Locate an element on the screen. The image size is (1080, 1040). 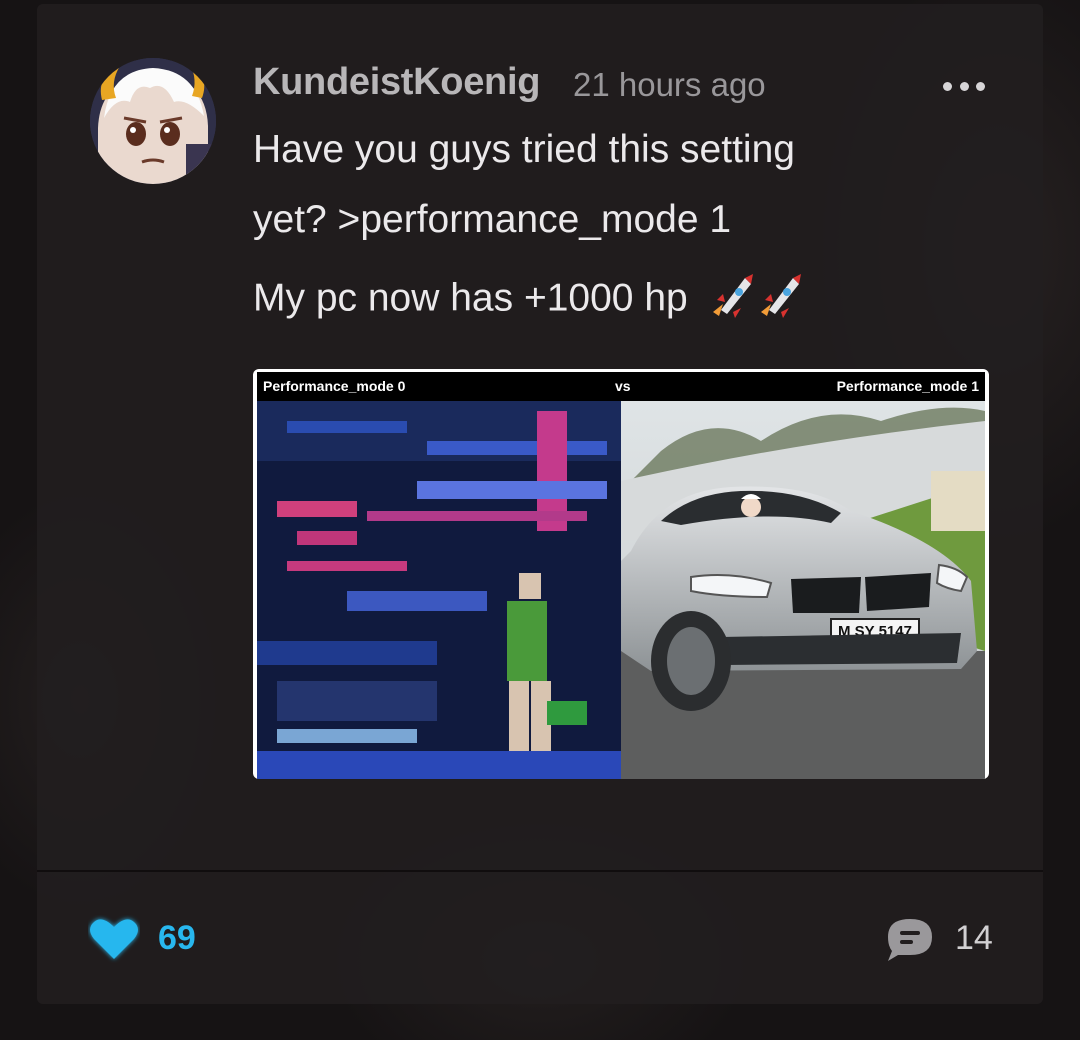
post-text-line: yet? >performance_mode 1 is located at coordinates (492, 219).